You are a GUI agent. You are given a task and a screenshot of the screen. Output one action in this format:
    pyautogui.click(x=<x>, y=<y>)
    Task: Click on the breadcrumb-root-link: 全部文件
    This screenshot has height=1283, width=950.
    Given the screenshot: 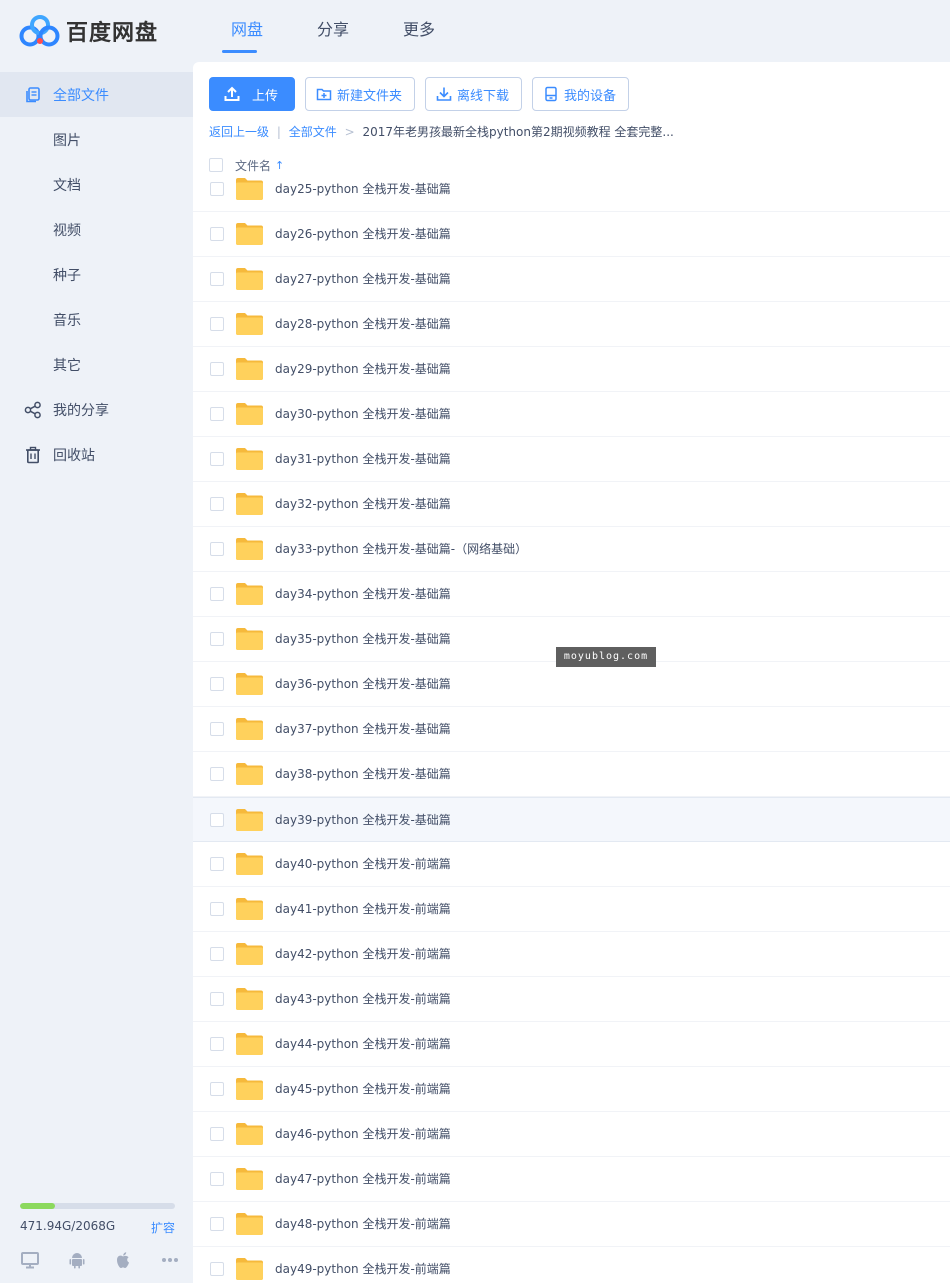 What is the action you would take?
    pyautogui.click(x=313, y=132)
    